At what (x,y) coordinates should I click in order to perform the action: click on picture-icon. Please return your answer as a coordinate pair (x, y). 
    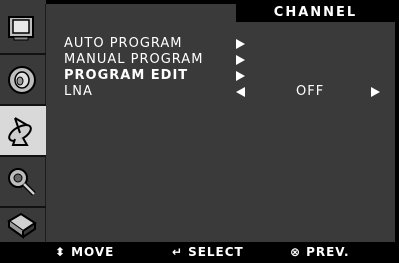
    Looking at the image, I should click on (21, 28).